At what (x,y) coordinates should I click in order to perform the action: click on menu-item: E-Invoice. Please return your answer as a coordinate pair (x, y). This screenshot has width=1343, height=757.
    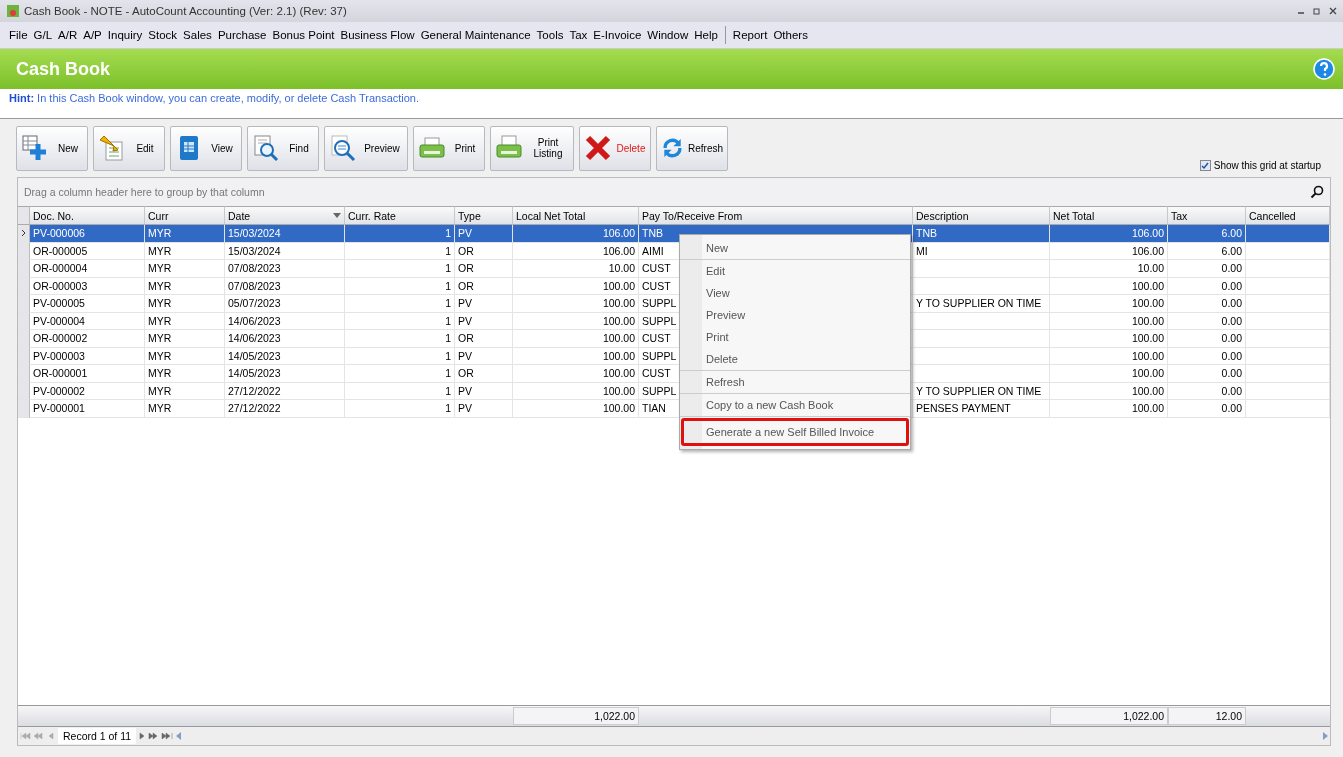
    Looking at the image, I should click on (617, 35).